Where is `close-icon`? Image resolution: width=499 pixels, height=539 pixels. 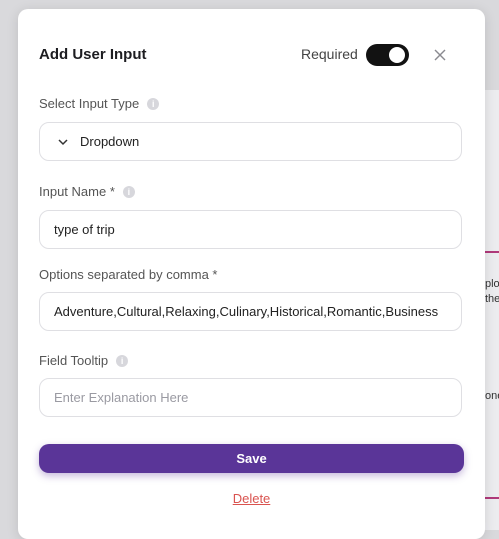 close-icon is located at coordinates (440, 55).